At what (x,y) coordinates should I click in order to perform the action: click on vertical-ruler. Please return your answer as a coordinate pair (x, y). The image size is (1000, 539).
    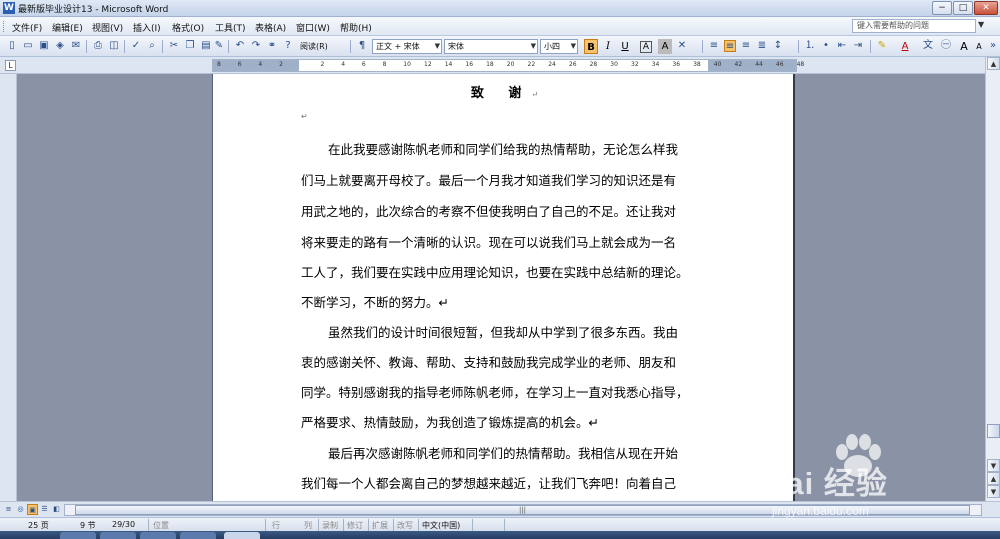
    Looking at the image, I should click on (8, 287).